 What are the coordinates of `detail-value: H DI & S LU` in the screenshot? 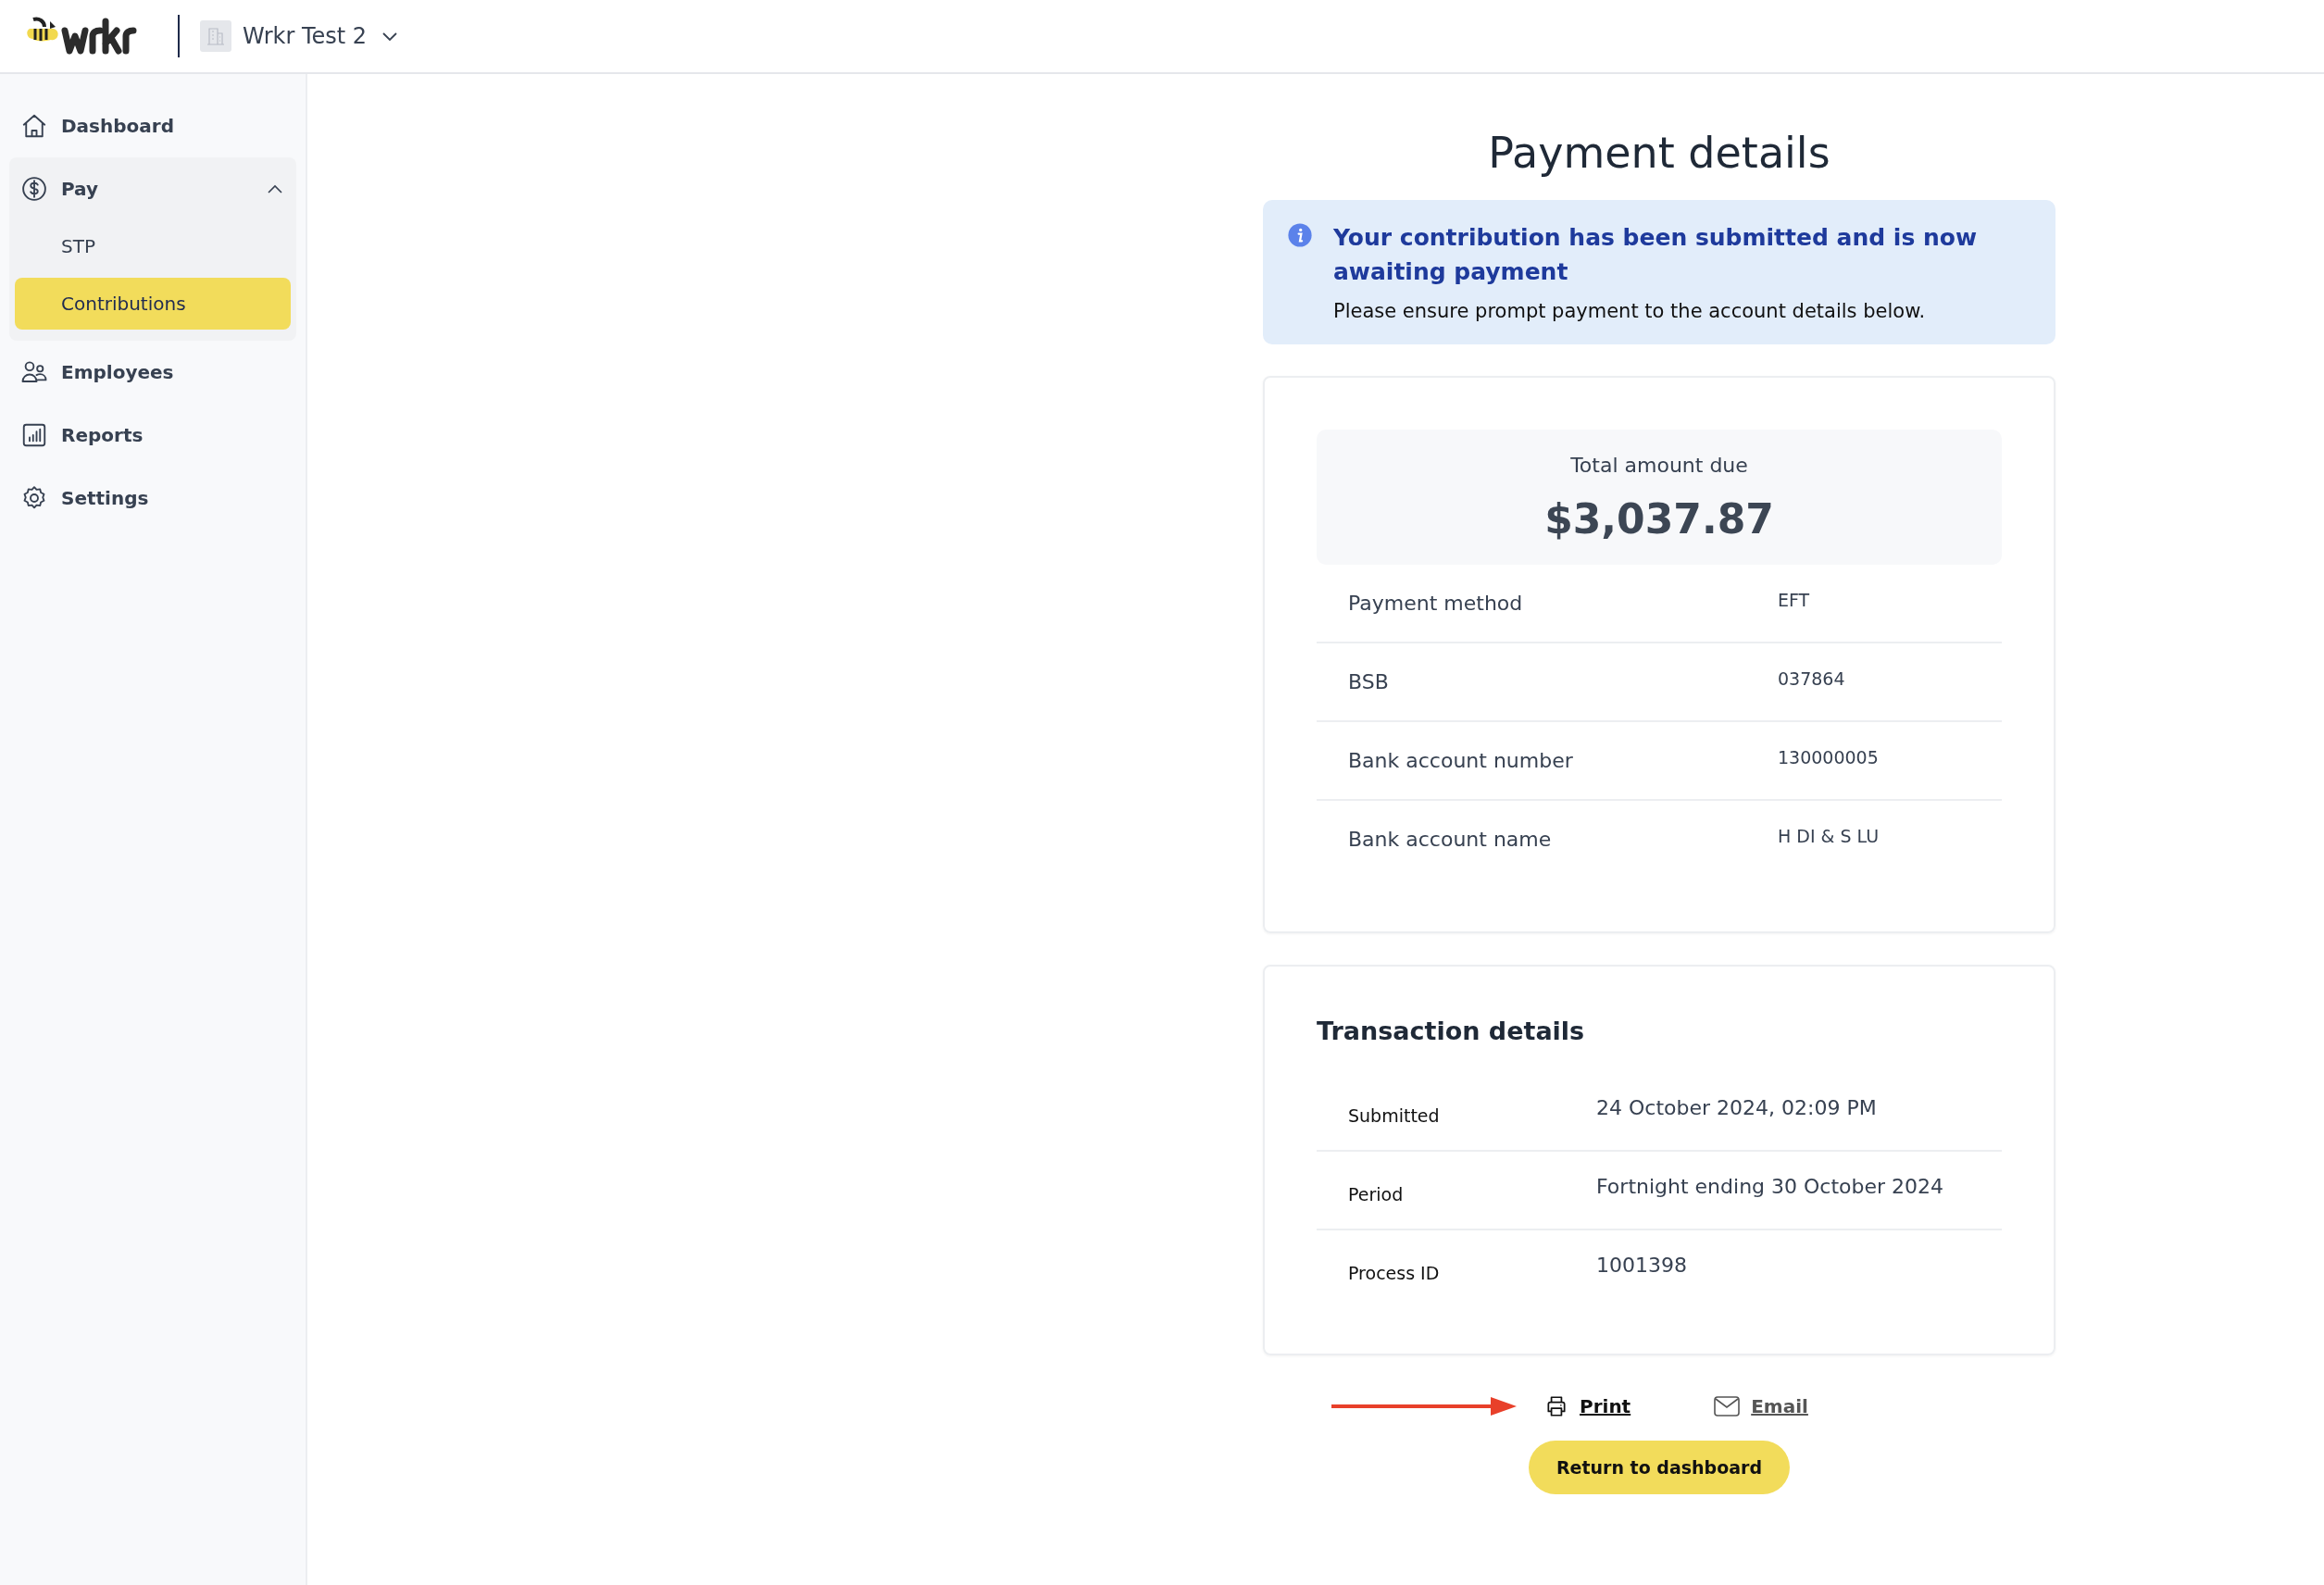 It's located at (1829, 835).